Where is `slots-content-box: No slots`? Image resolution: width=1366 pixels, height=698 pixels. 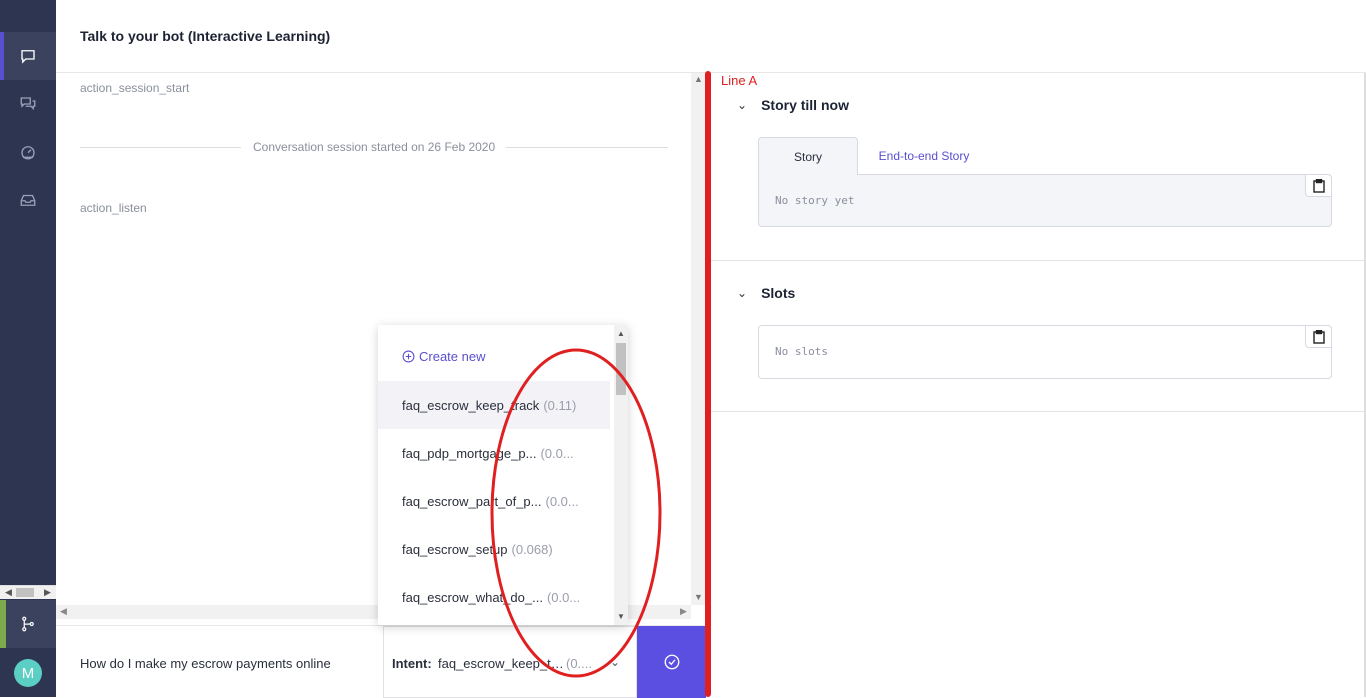
slots-content-box: No slots is located at coordinates (1045, 352).